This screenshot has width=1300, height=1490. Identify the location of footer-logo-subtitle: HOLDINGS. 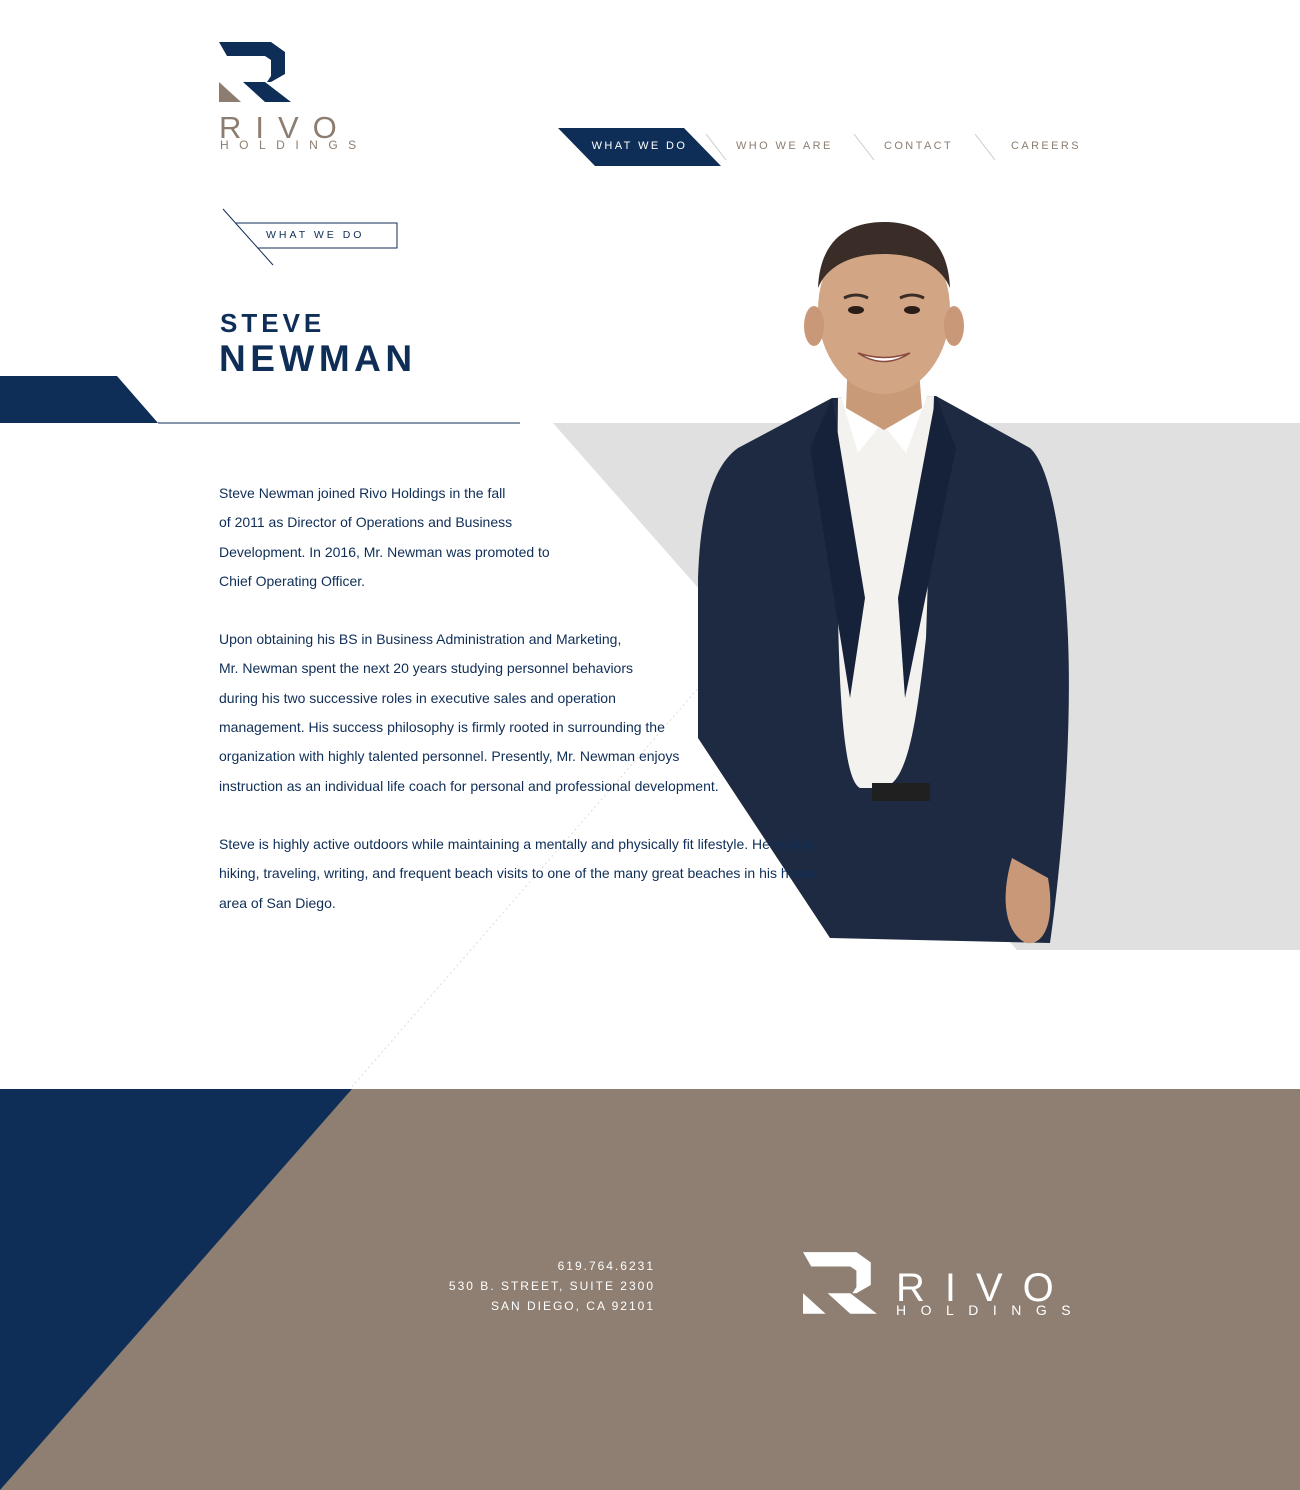
(991, 1310).